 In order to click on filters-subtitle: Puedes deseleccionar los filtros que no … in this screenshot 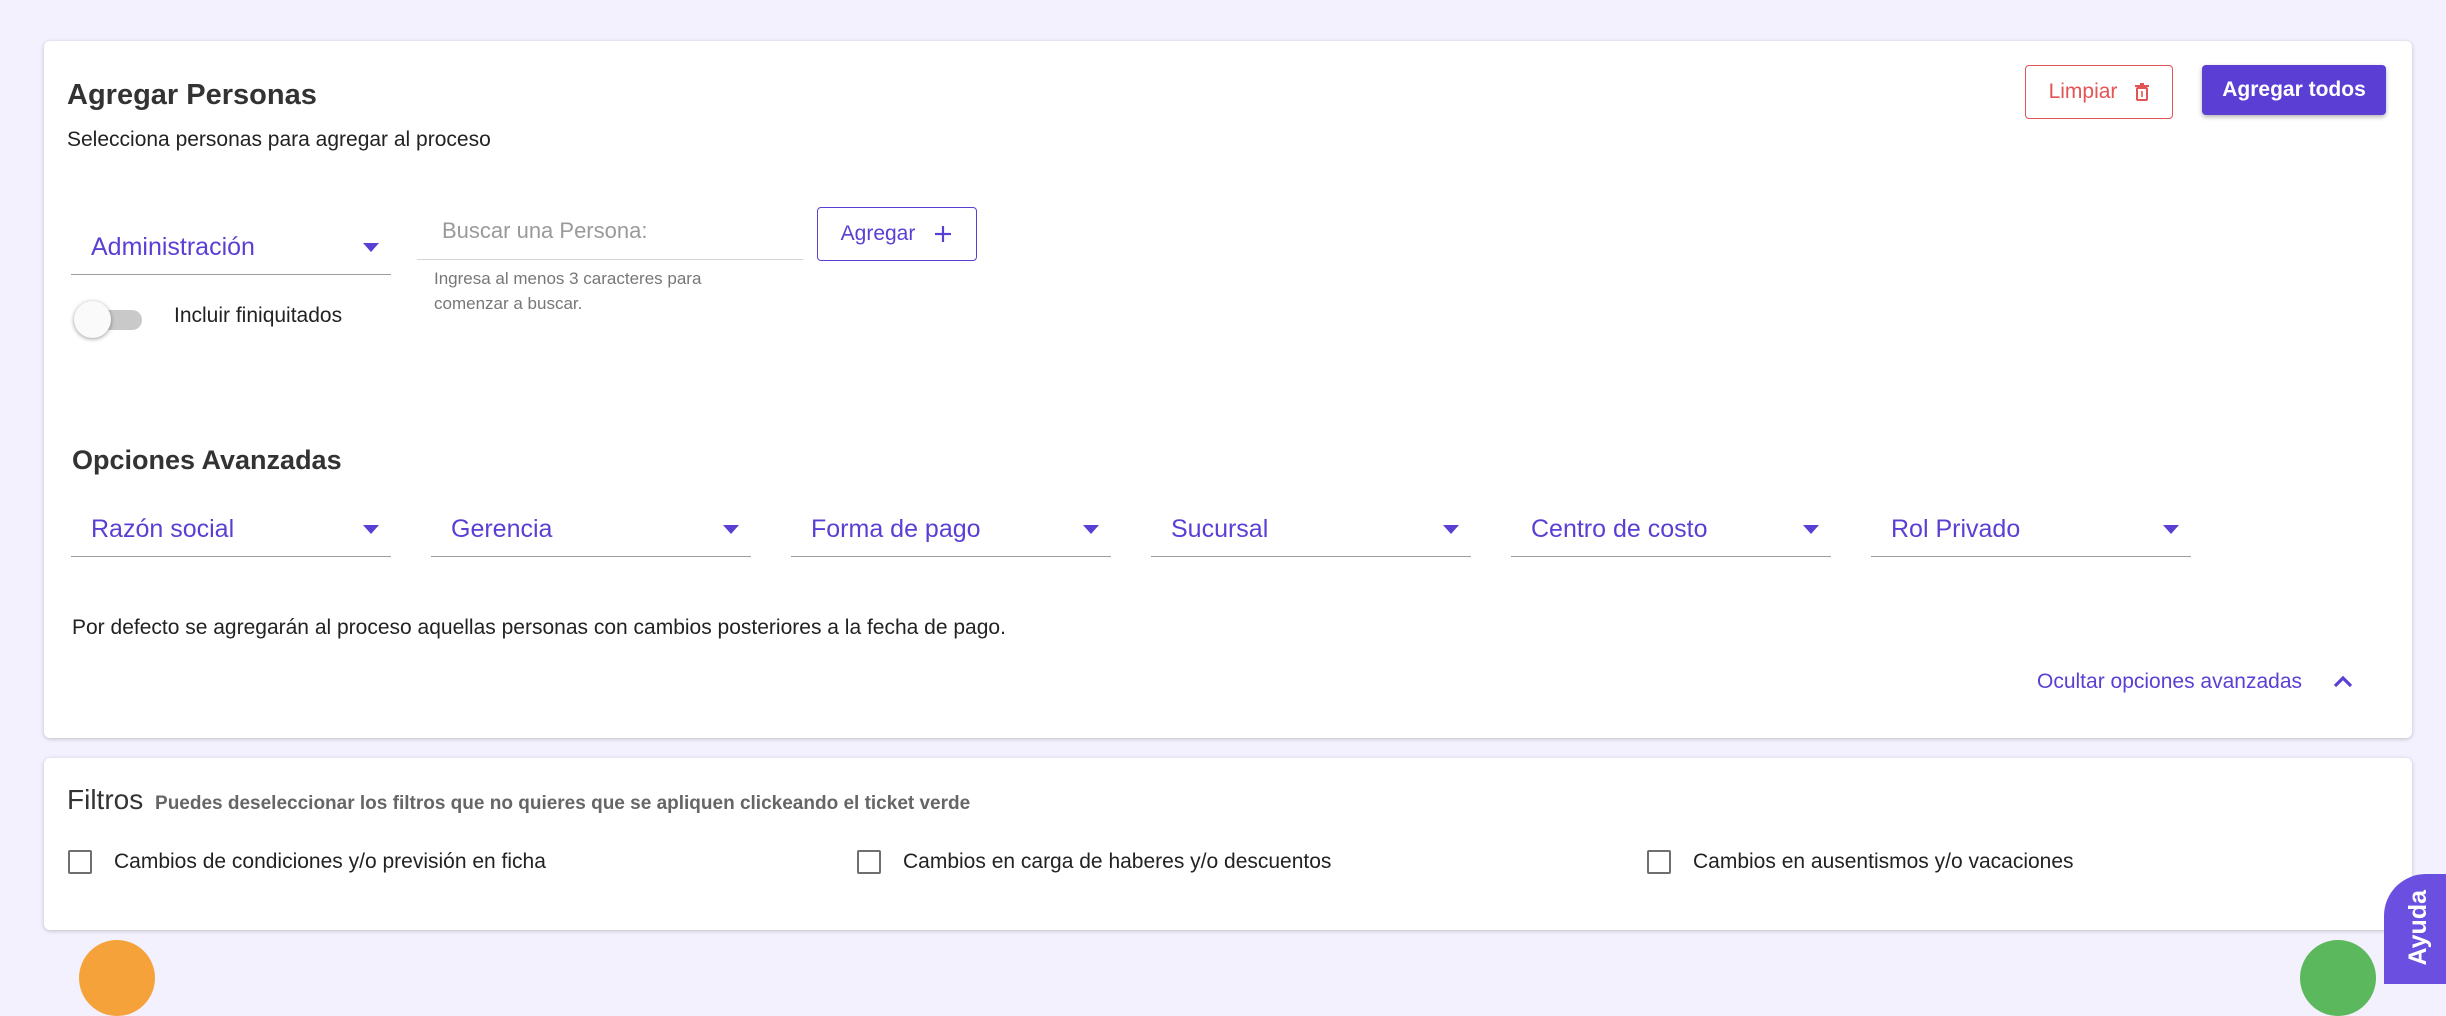, I will do `click(563, 803)`.